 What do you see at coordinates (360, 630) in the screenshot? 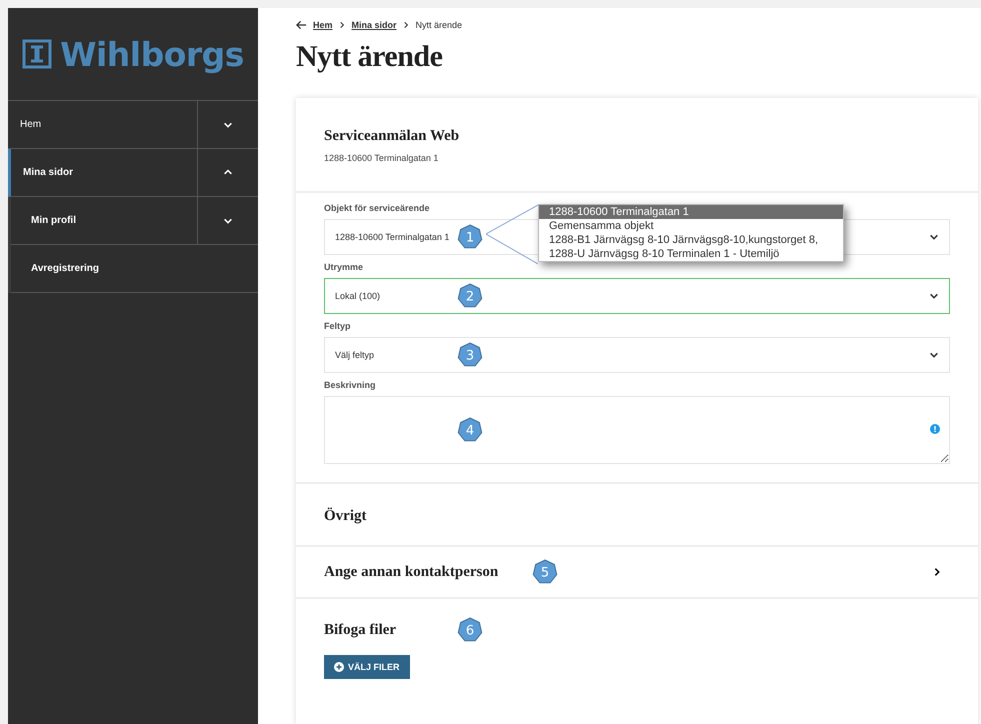
I see `section-heading: Bifoga filer` at bounding box center [360, 630].